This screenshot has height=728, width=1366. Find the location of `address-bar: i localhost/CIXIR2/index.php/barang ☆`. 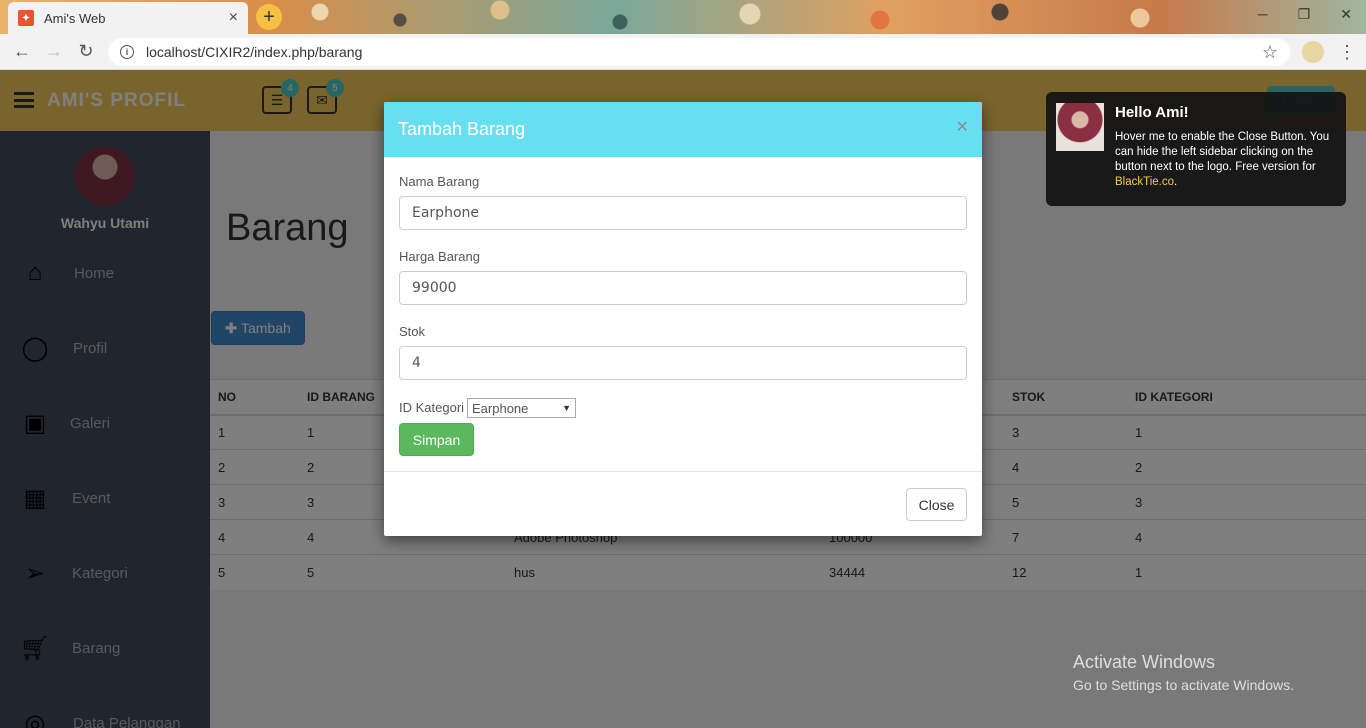

address-bar: i localhost/CIXIR2/index.php/barang ☆ is located at coordinates (699, 52).